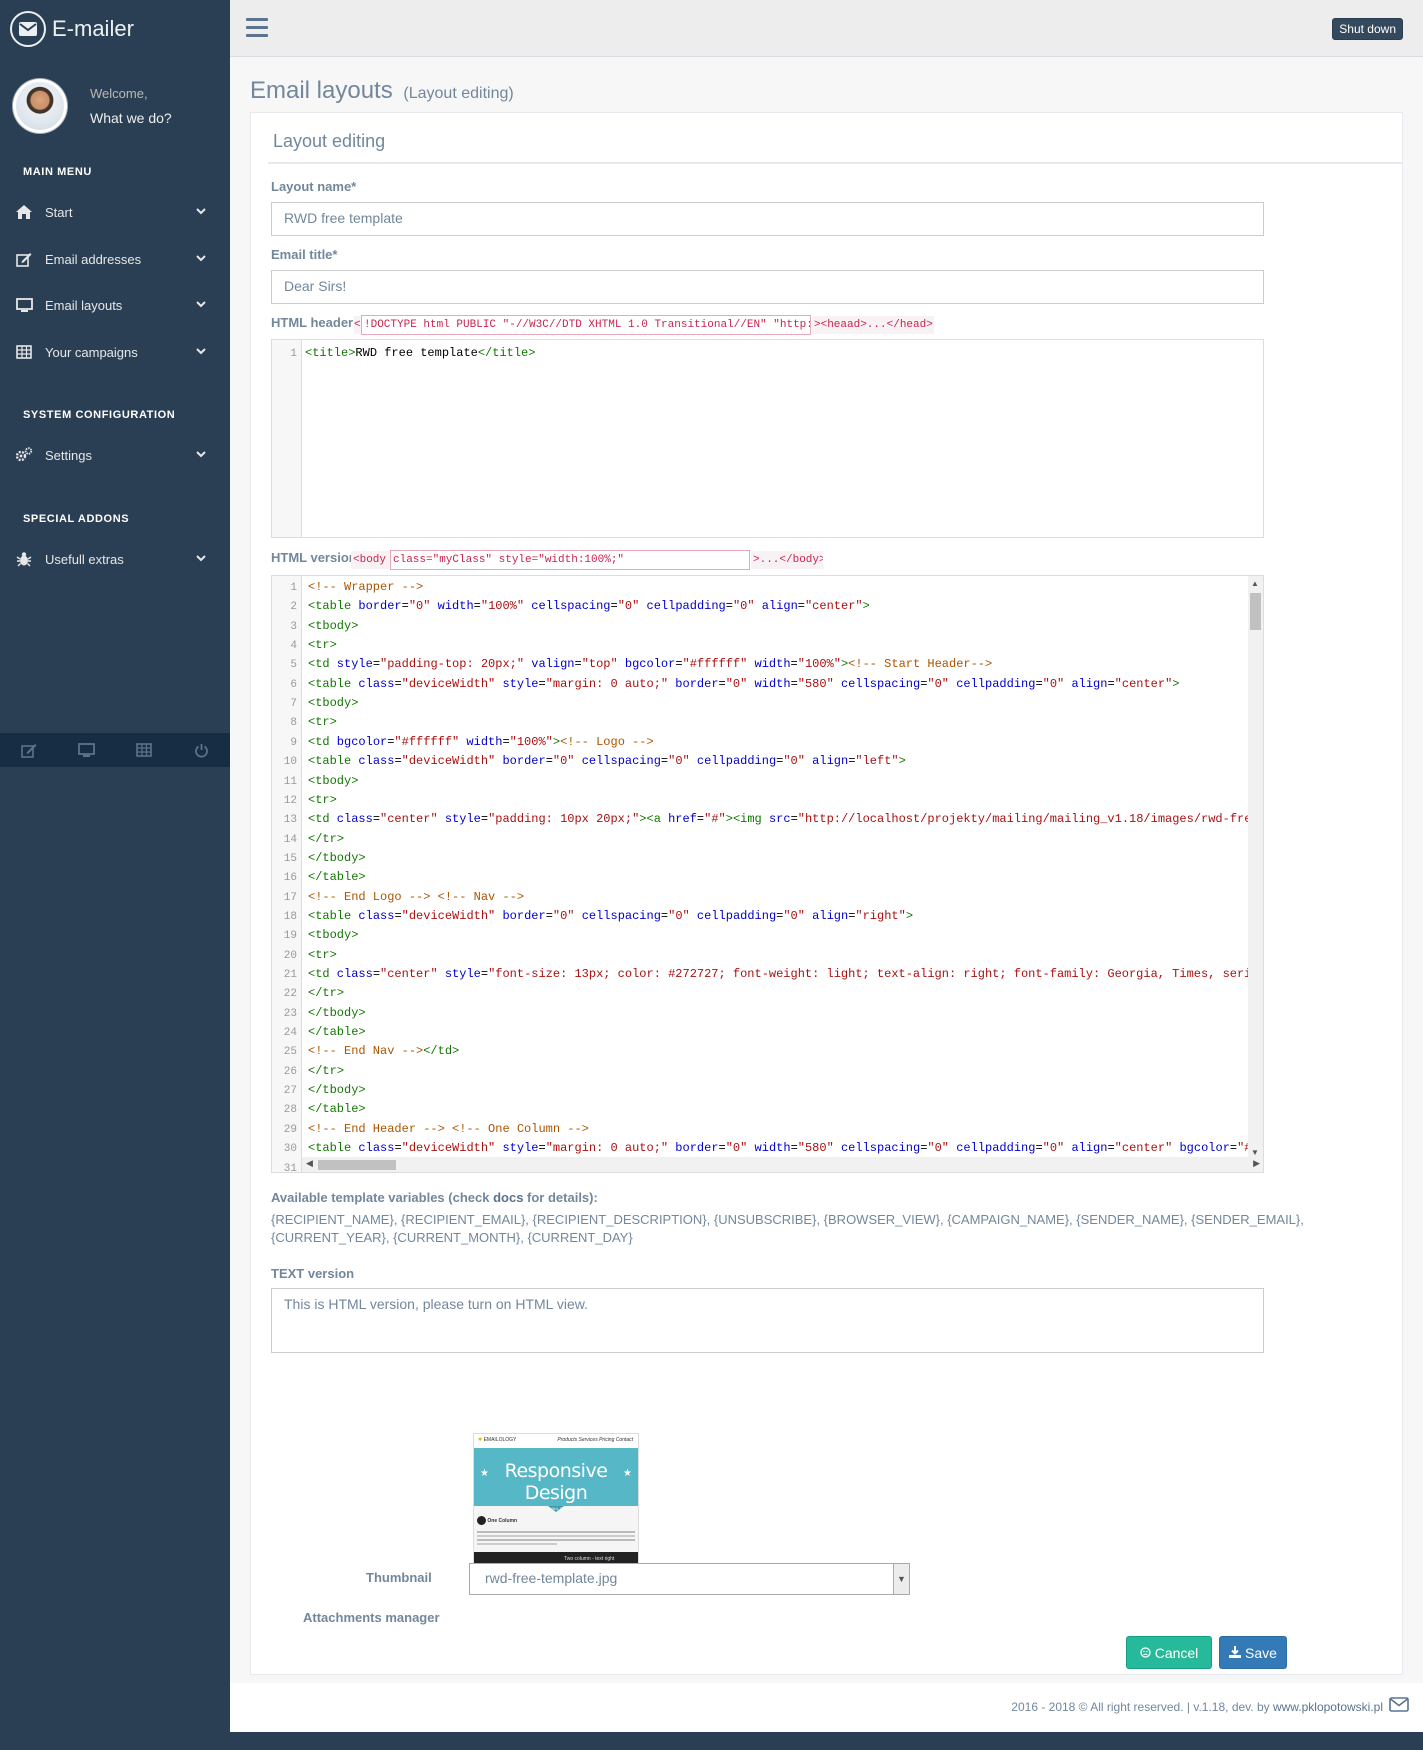 This screenshot has width=1423, height=1750. I want to click on html-header-label: HTML header, so click(312, 322).